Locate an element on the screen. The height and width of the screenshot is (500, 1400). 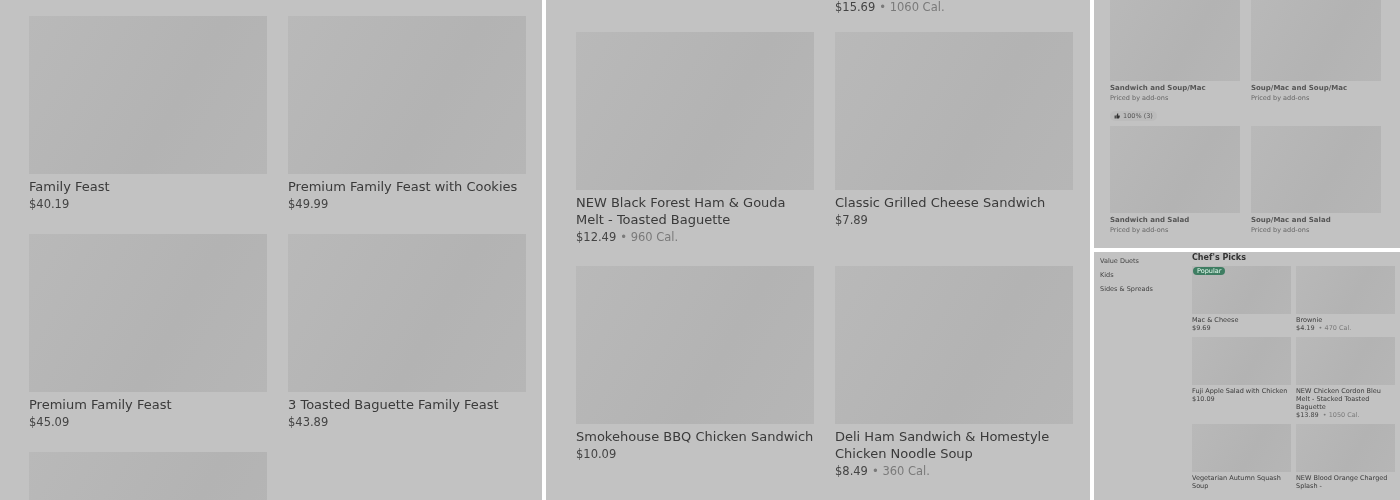
item-price: $43.89 is located at coordinates (308, 422).